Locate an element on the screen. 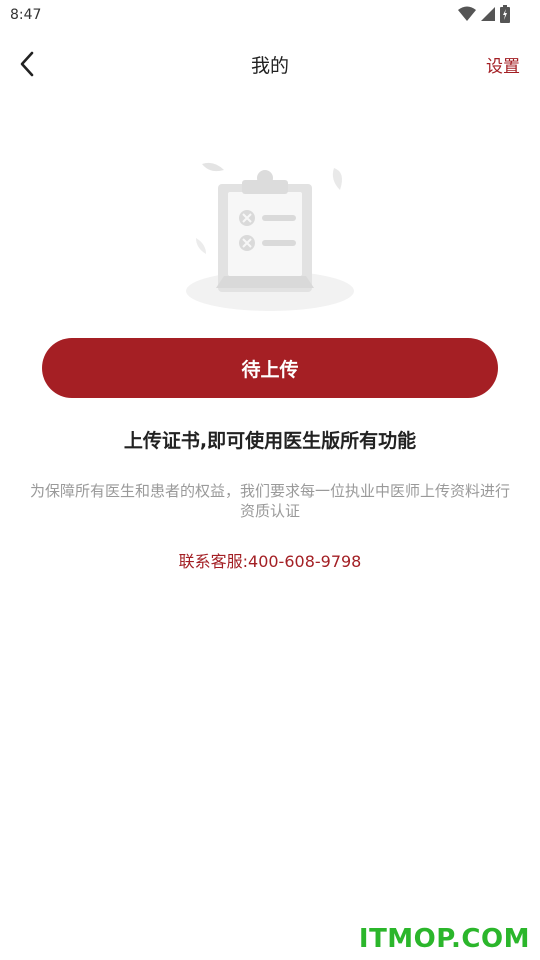 The image size is (540, 960). wifi-icon is located at coordinates (467, 16).